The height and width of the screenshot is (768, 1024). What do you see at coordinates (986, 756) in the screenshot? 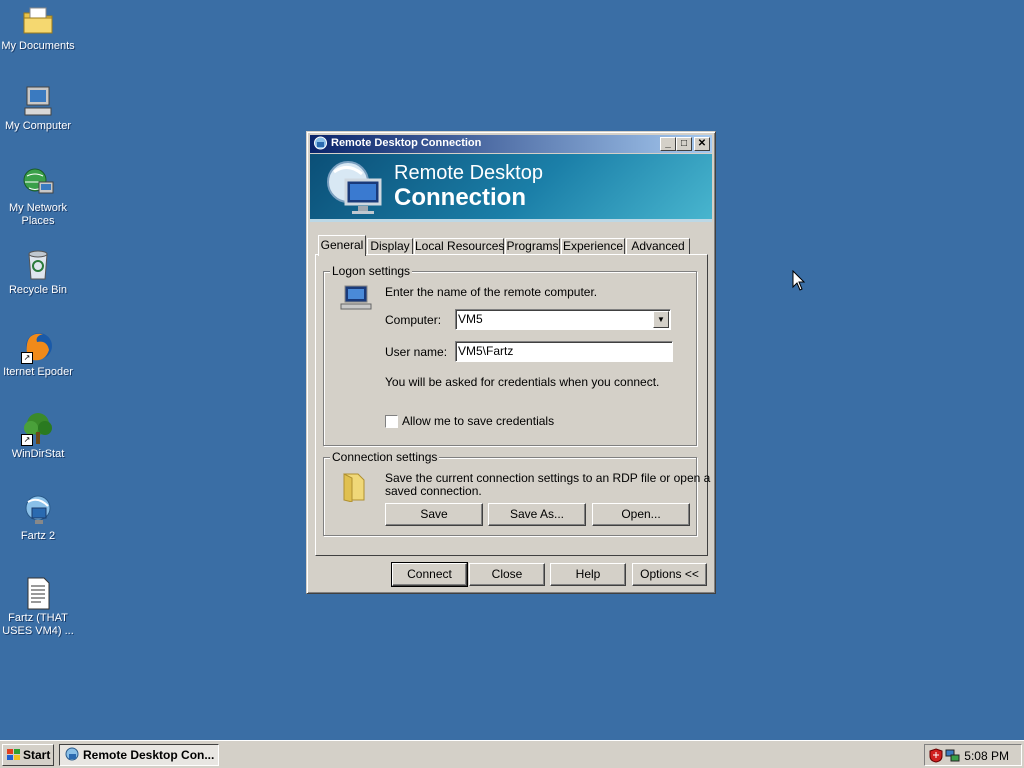
I see `clock: 5:08 PM` at bounding box center [986, 756].